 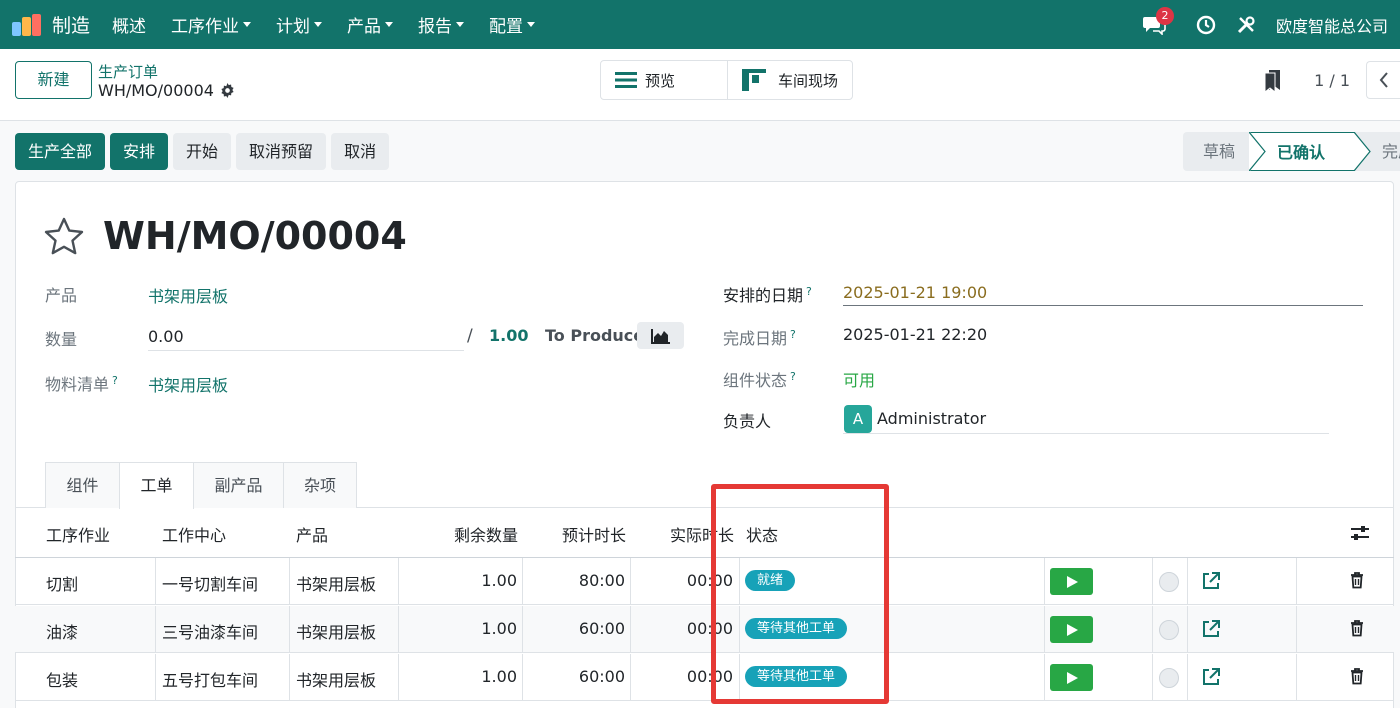 I want to click on top-navbar: 制造 概述 工序作业 计划 产品 报告 配置 2 欧度智能总公司, so click(x=700, y=24).